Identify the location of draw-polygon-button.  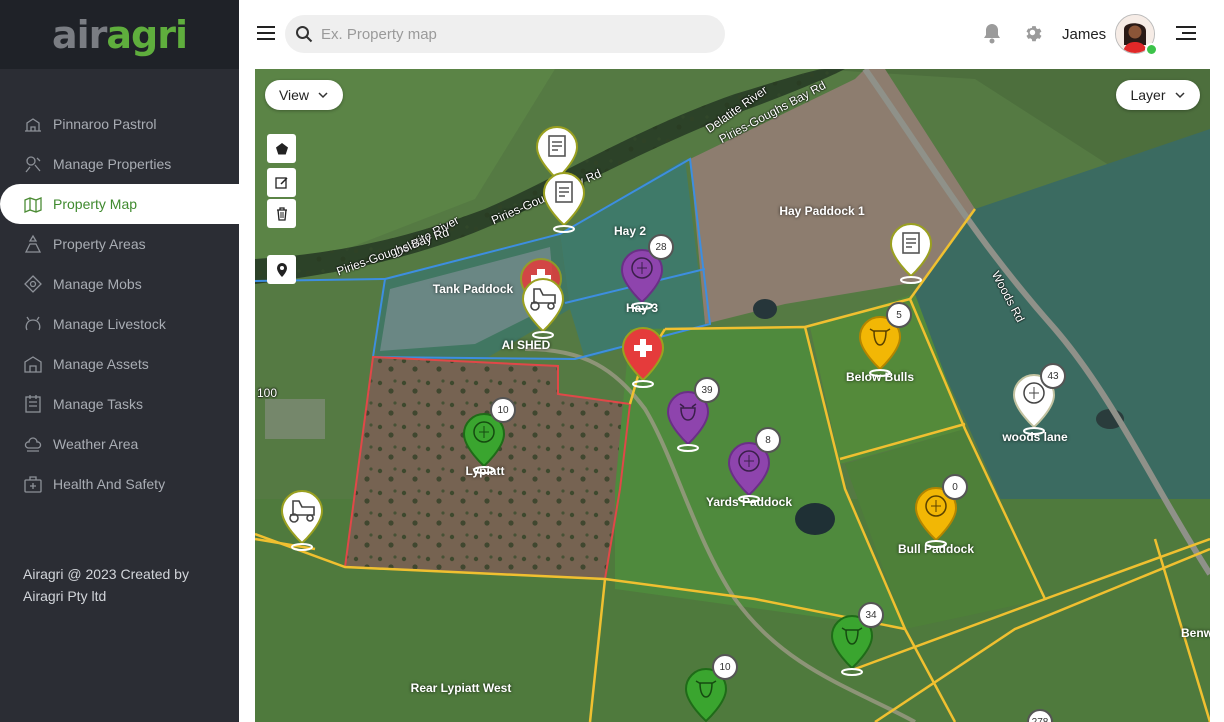
(281, 148).